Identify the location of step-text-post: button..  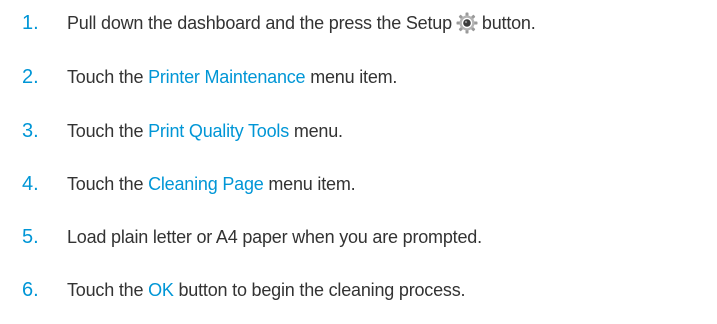
(508, 23).